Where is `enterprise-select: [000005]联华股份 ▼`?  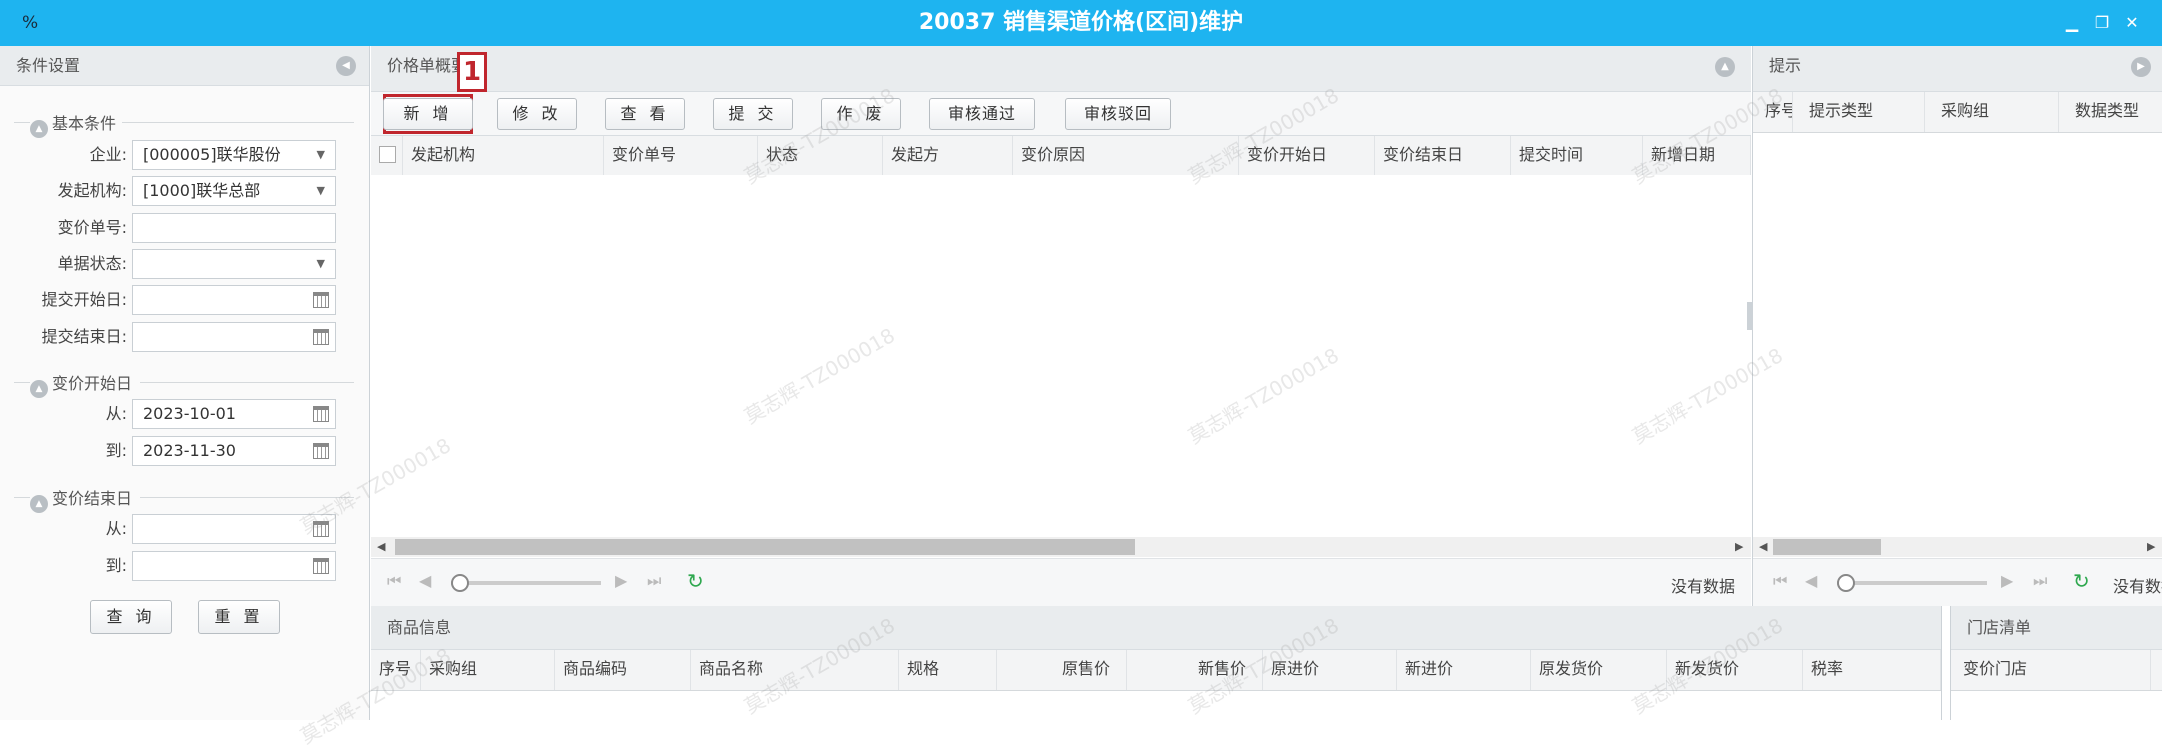 enterprise-select: [000005]联华股份 ▼ is located at coordinates (234, 155).